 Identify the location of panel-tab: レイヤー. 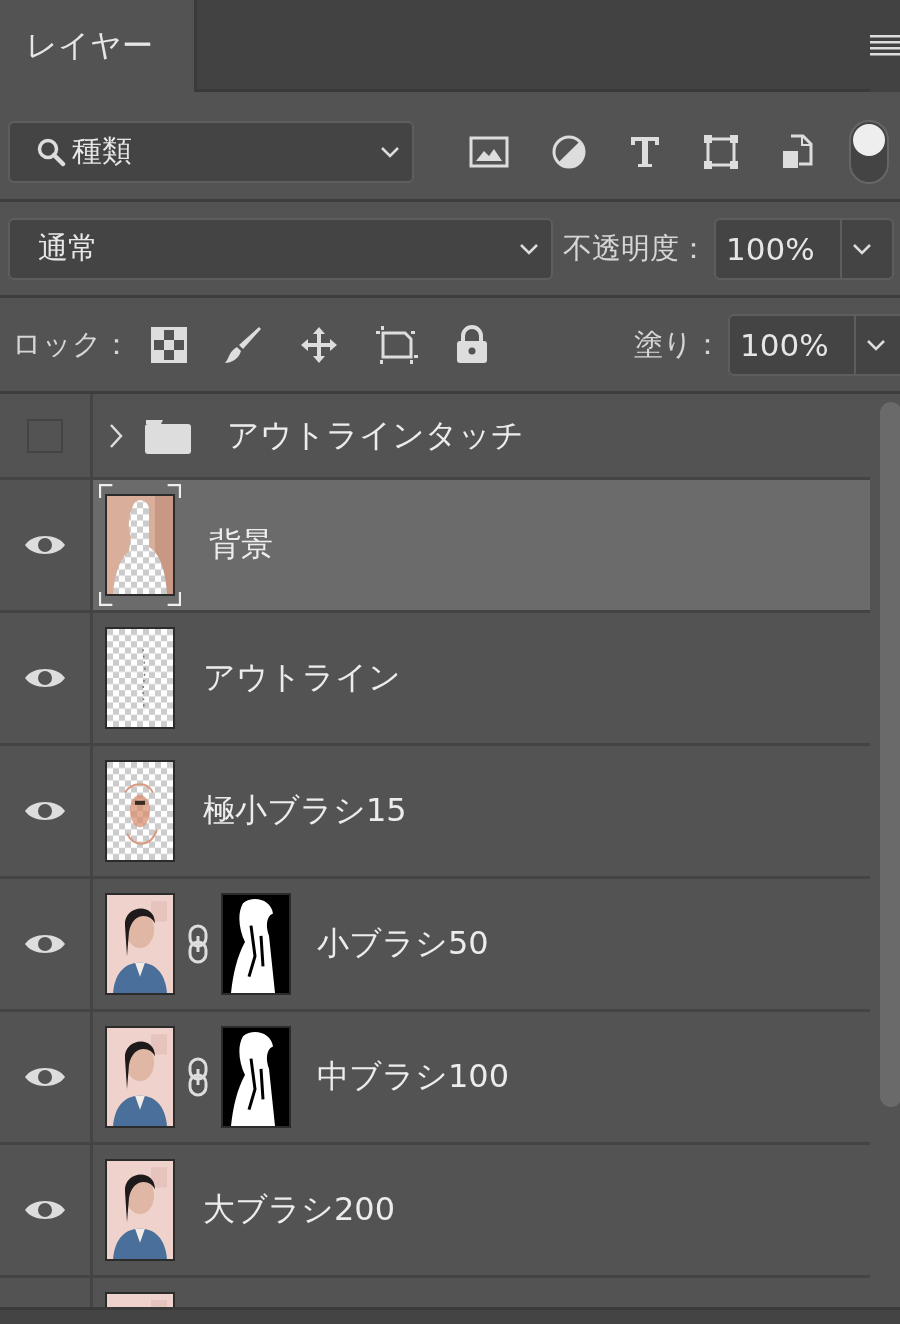
(98, 46).